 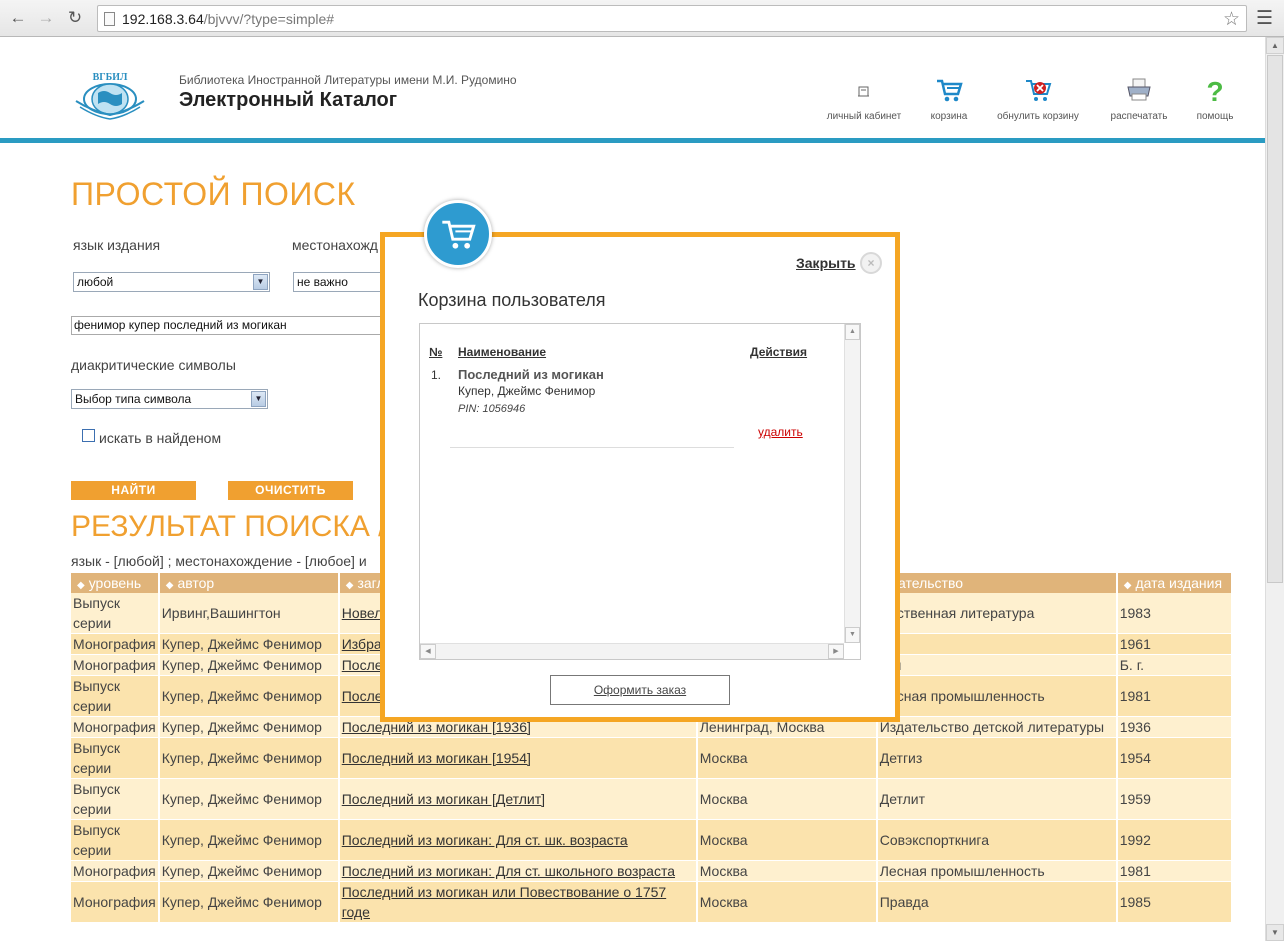 What do you see at coordinates (864, 99) in the screenshot?
I see `tool-personal-account: личный кабинет` at bounding box center [864, 99].